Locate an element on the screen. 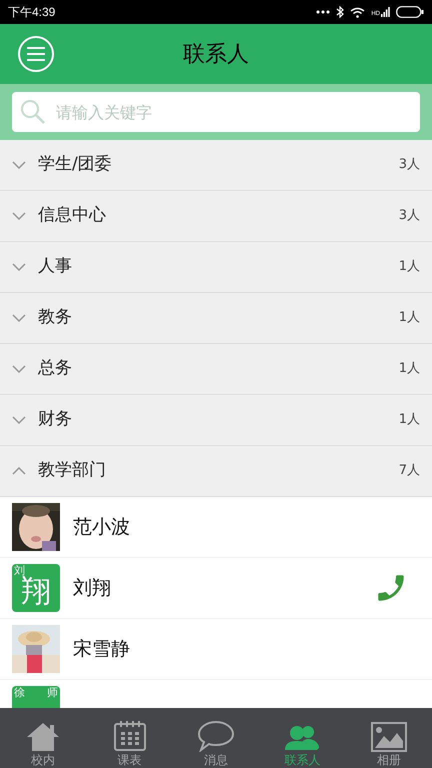 Image resolution: width=432 pixels, height=768 pixels. tab: 校内 is located at coordinates (43, 738).